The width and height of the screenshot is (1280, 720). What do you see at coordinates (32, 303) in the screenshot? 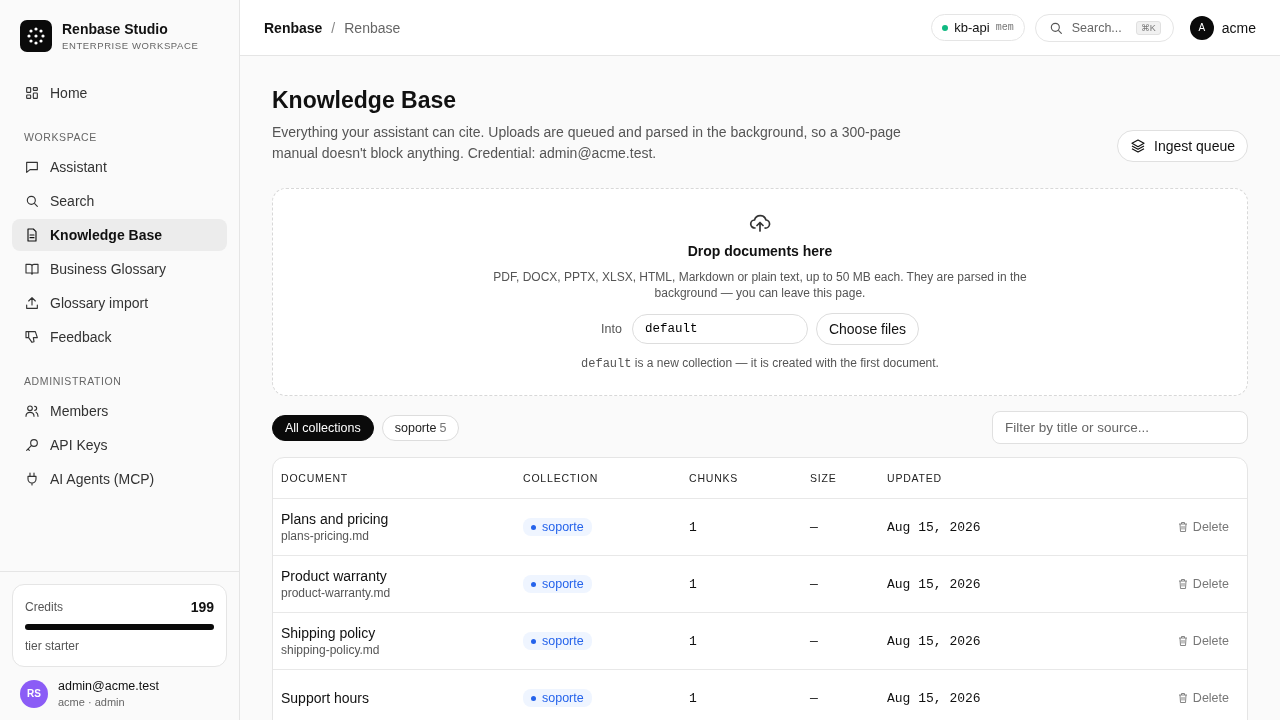
I see `upload-icon` at bounding box center [32, 303].